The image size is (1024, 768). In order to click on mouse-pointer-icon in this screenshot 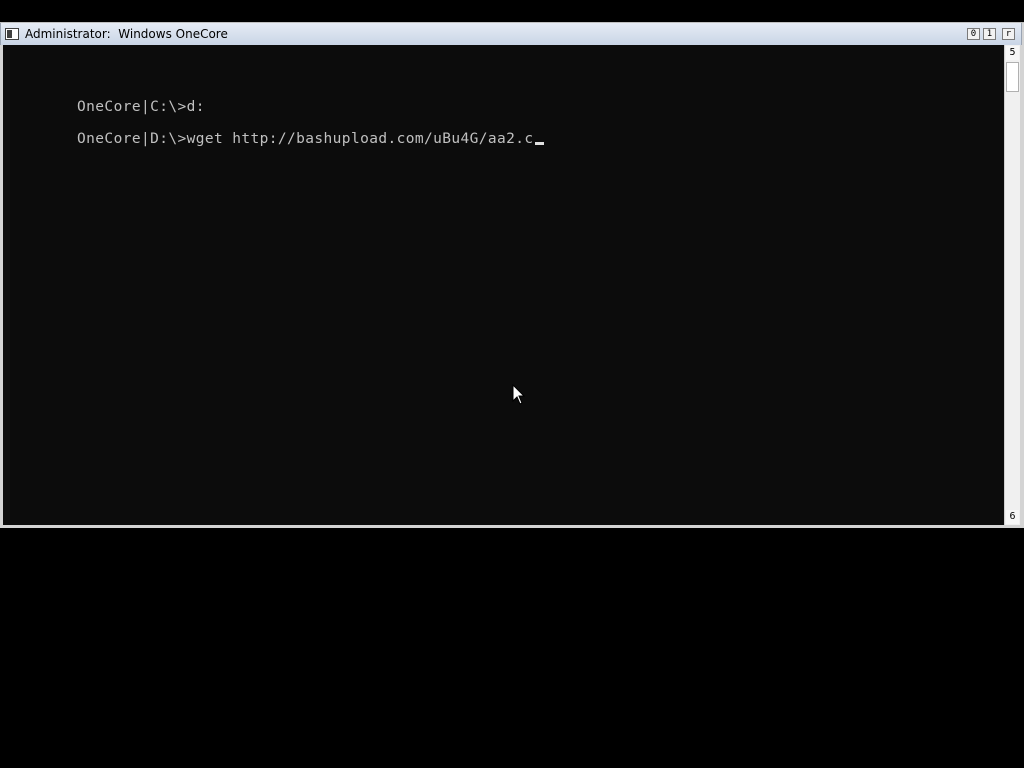, I will do `click(519, 394)`.